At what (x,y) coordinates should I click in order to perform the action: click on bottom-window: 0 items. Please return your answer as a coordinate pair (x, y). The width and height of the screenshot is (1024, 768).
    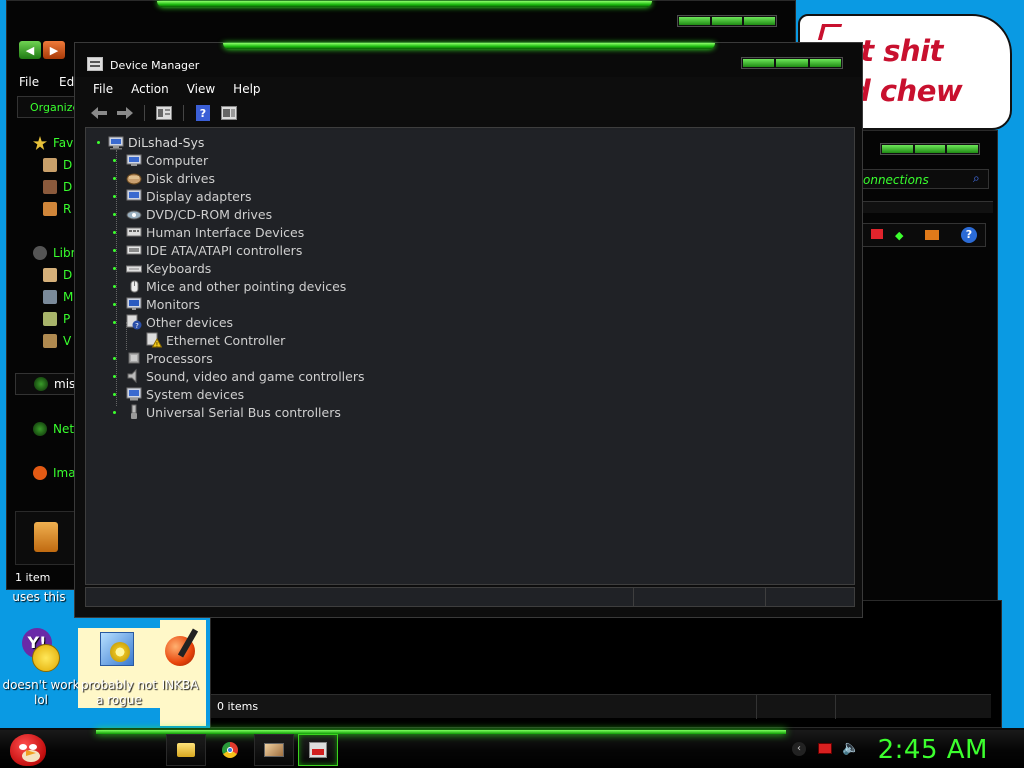
    Looking at the image, I should click on (606, 664).